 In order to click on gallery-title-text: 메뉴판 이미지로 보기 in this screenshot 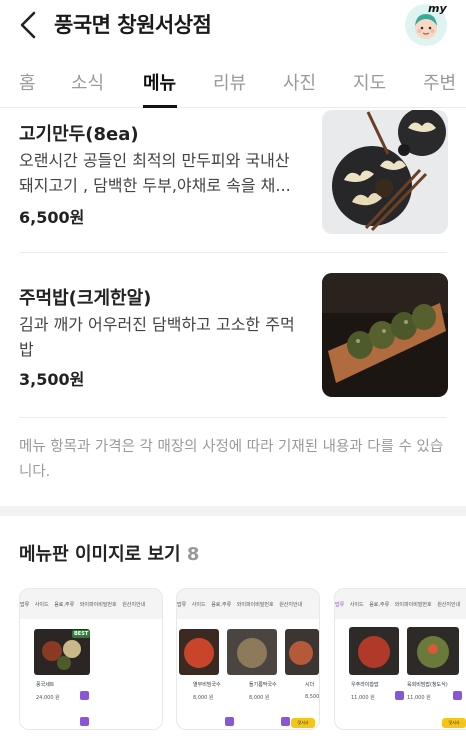, I will do `click(100, 554)`.